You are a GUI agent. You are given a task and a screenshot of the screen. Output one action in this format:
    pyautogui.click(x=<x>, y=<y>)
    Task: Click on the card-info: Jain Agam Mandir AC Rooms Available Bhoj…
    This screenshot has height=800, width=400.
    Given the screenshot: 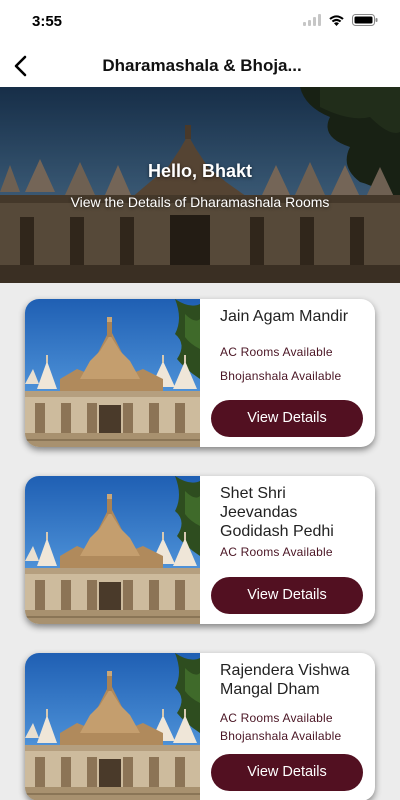 What is the action you would take?
    pyautogui.click(x=295, y=345)
    